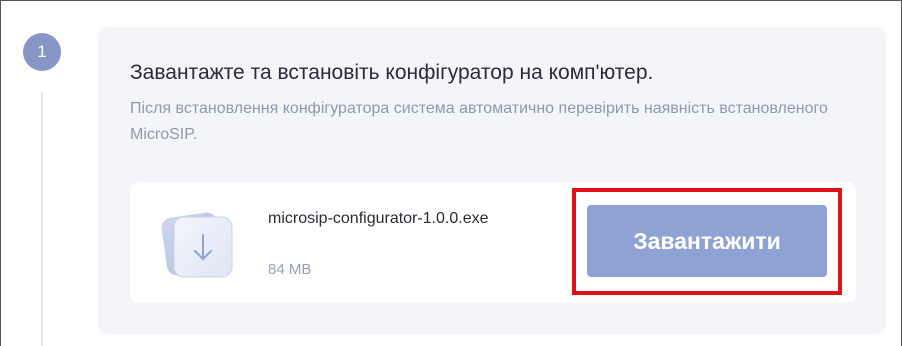 Image resolution: width=902 pixels, height=346 pixels. I want to click on step-connector-line, so click(42, 219).